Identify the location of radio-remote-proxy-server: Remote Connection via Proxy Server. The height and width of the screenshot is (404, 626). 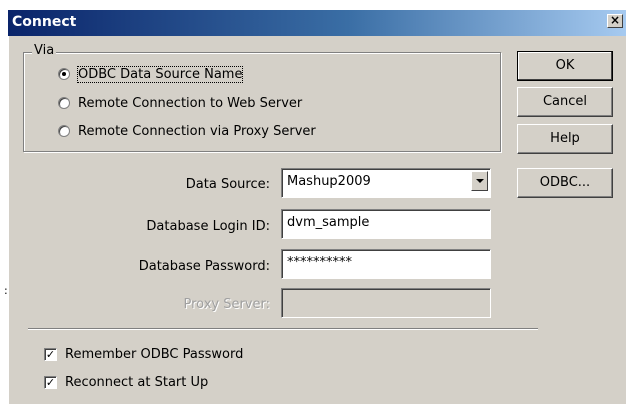
(187, 131).